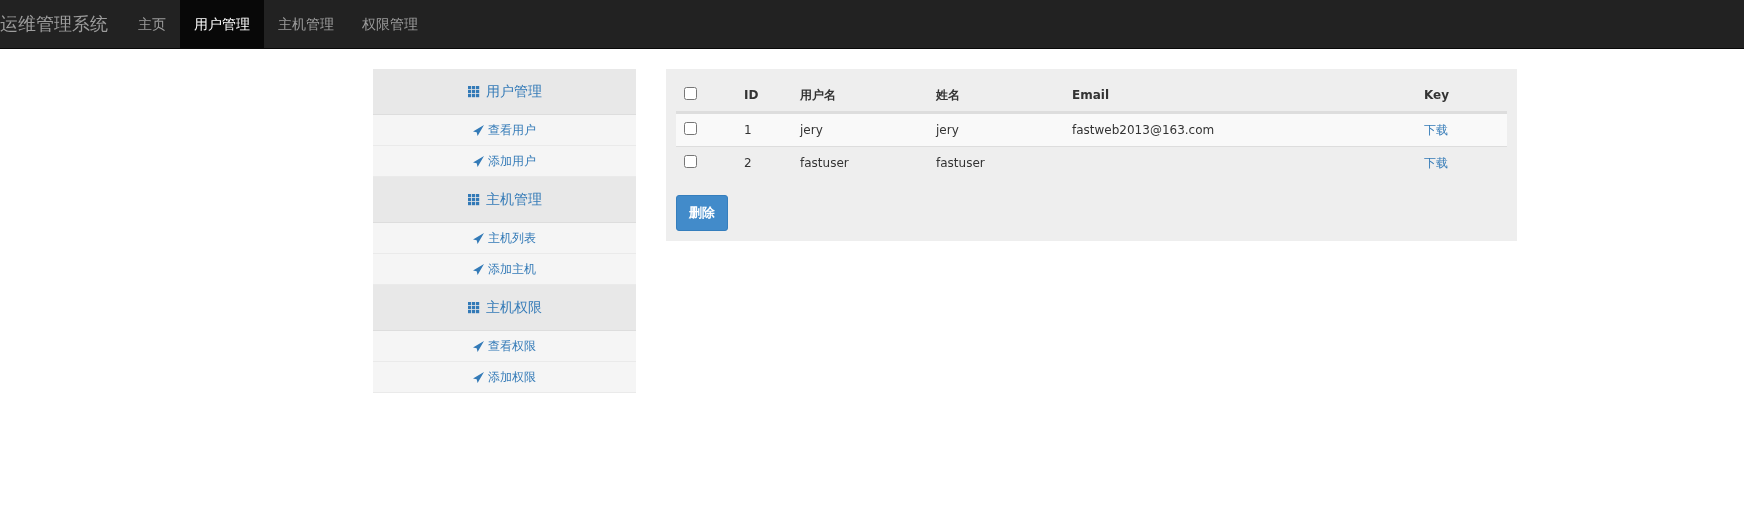 The image size is (1744, 521). What do you see at coordinates (512, 346) in the screenshot?
I see `sidebar-item-label: 查看权限` at bounding box center [512, 346].